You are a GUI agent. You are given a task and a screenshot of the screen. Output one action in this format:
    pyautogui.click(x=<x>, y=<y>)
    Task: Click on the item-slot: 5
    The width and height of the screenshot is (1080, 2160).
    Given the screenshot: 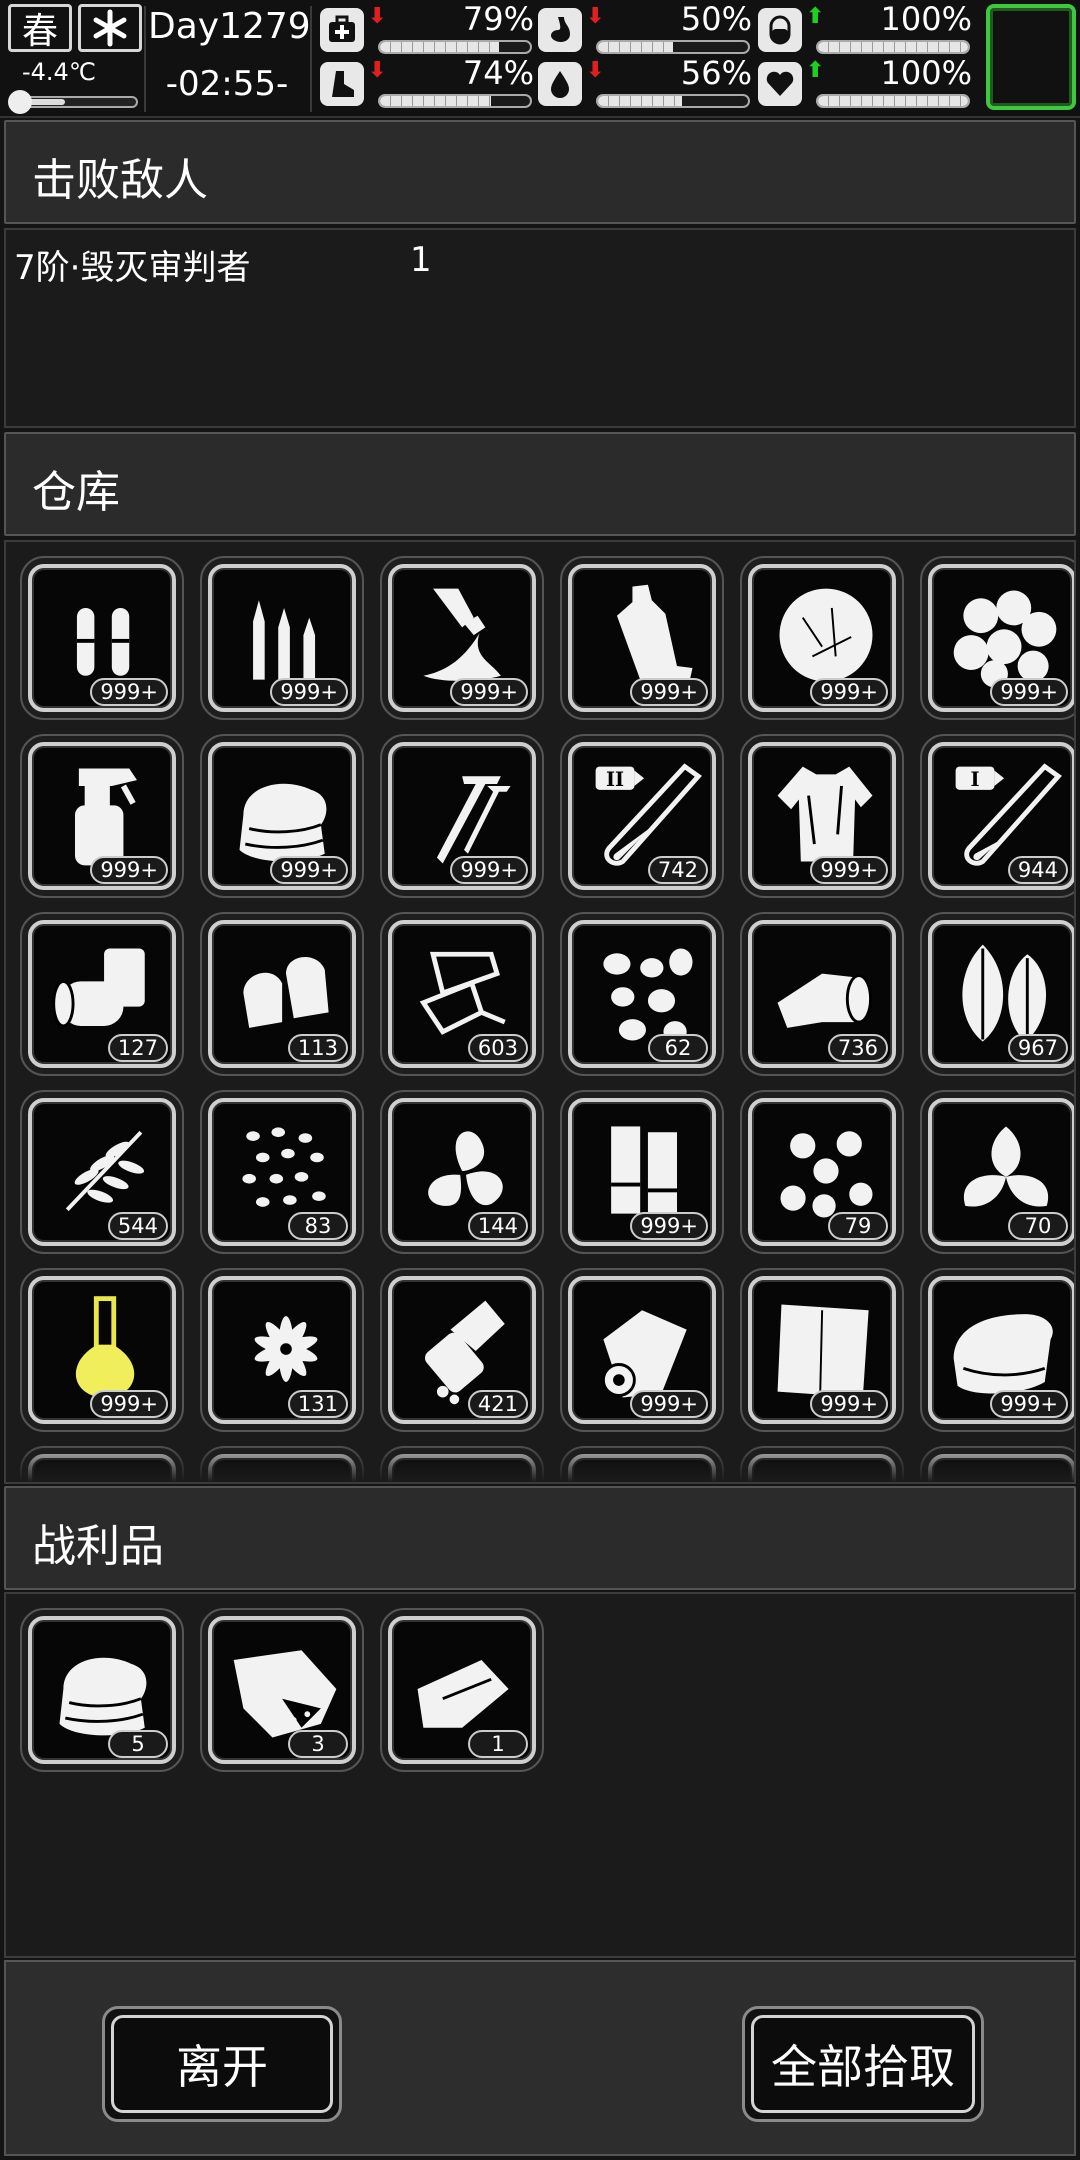 What is the action you would take?
    pyautogui.click(x=102, y=1690)
    